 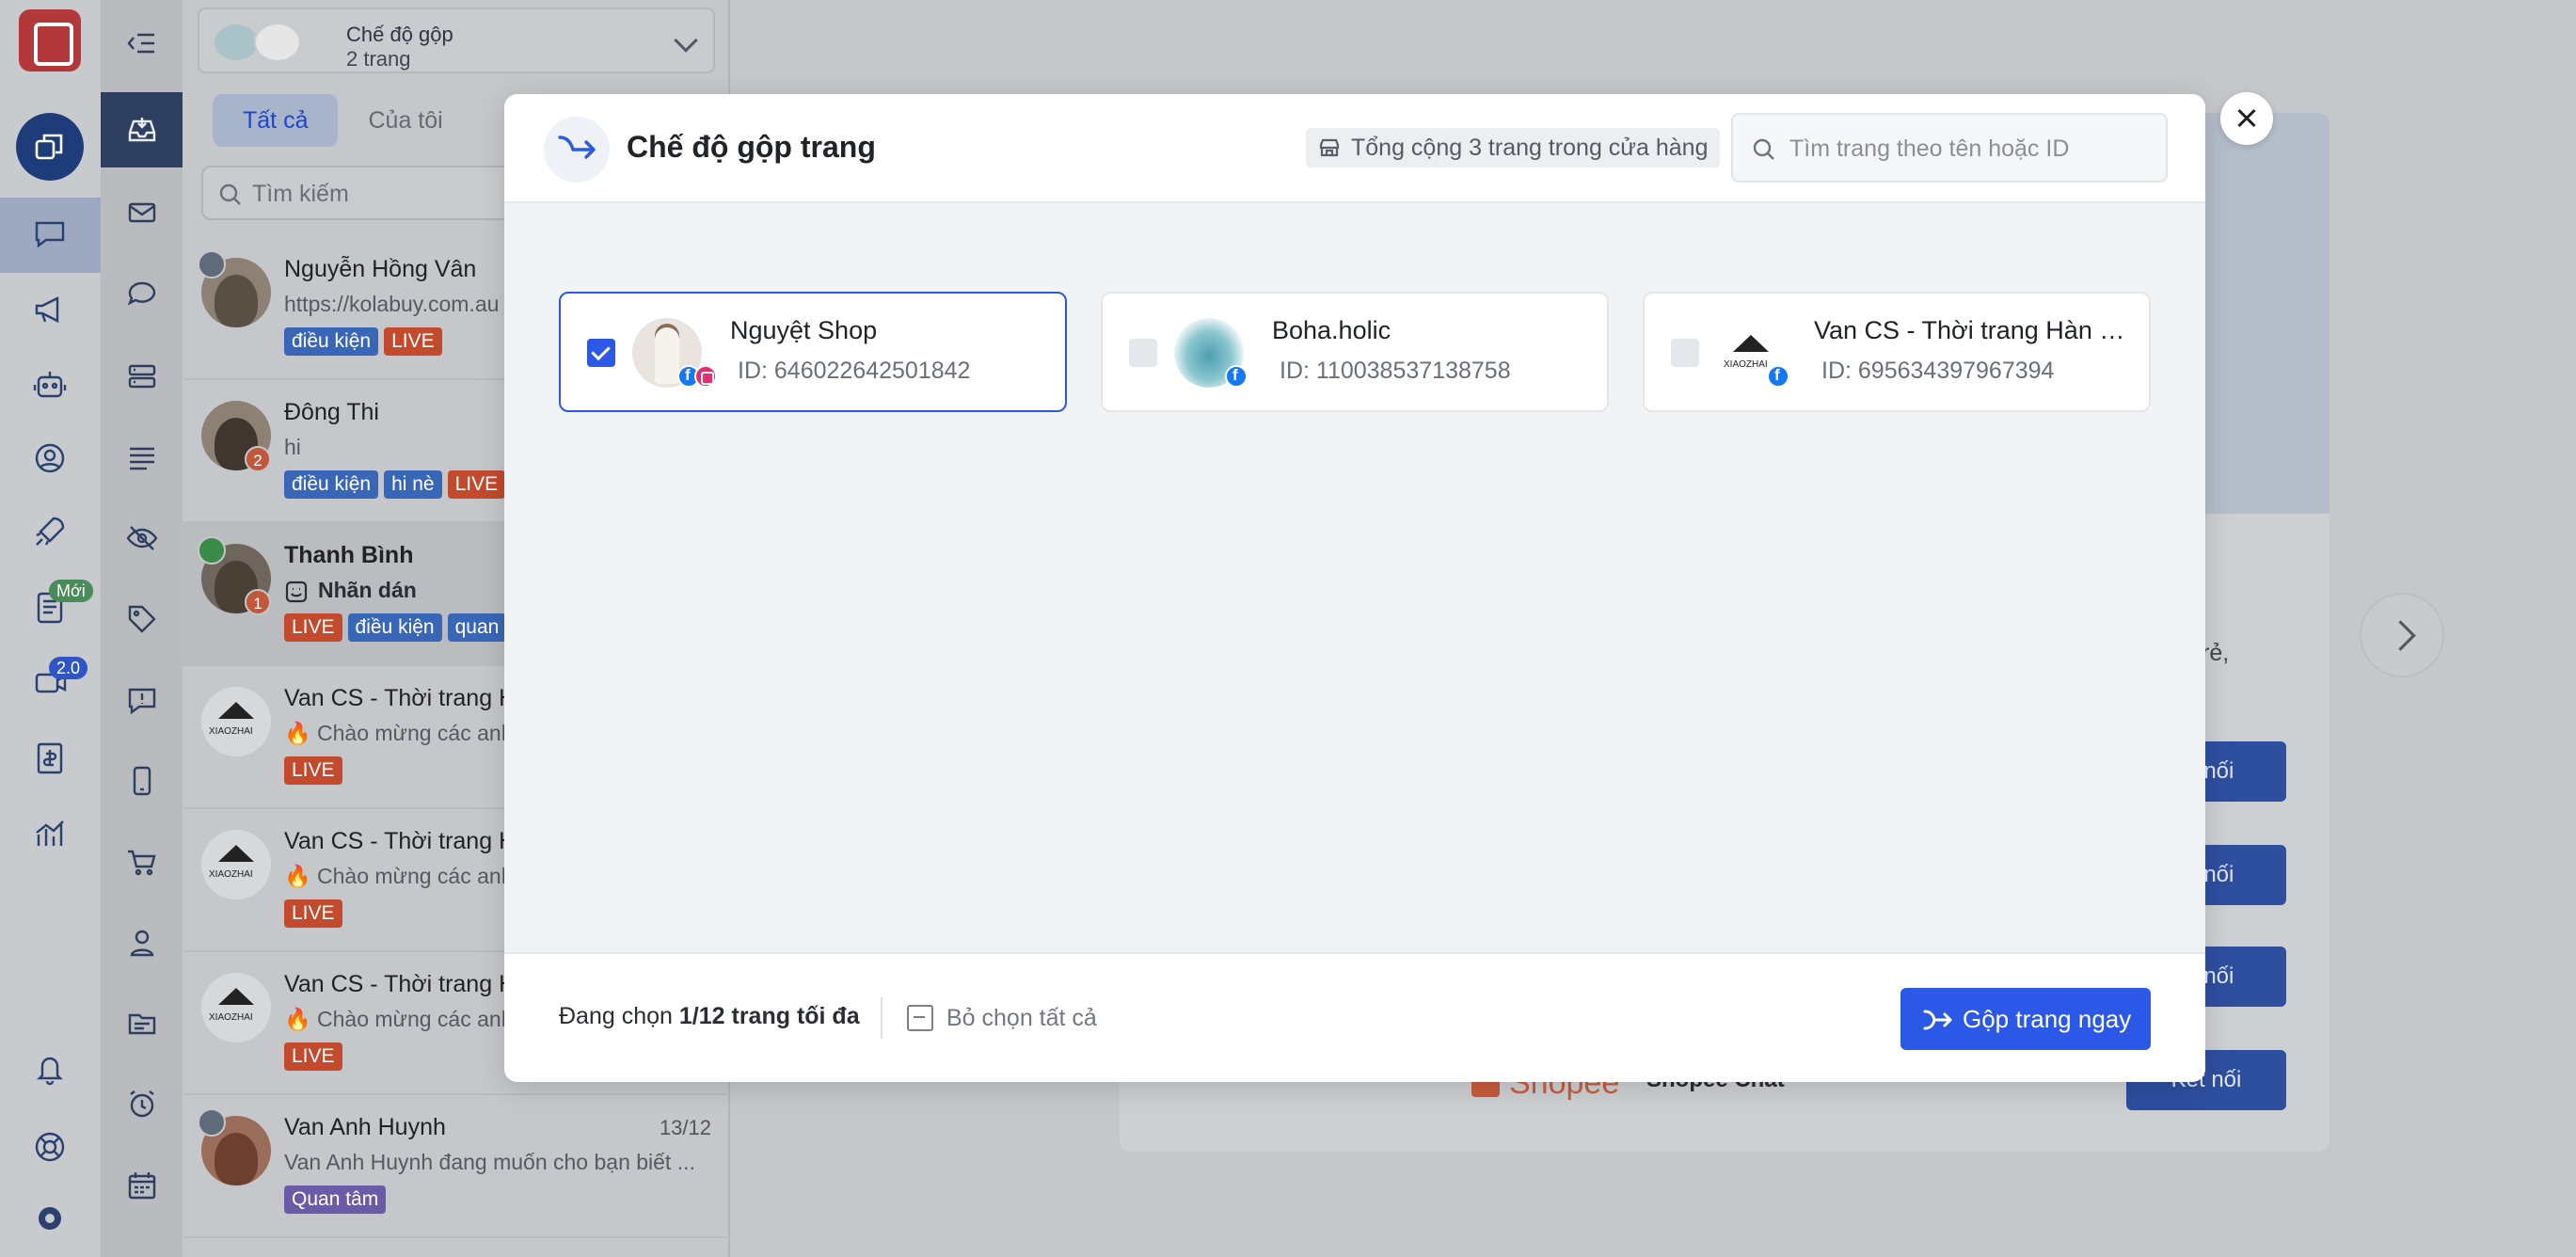 I want to click on app-logo, so click(x=50, y=40).